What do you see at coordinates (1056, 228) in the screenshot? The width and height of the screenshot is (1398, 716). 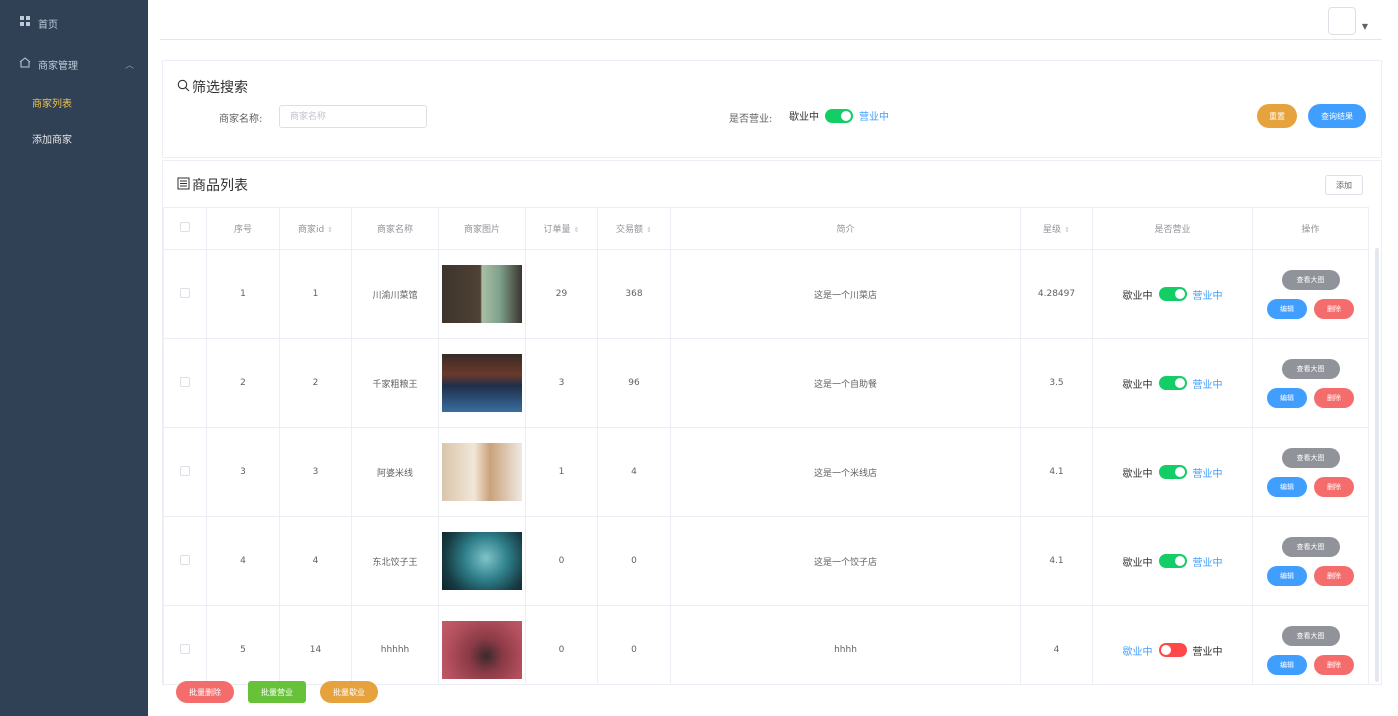 I see `header-stars: 星级 ⇕` at bounding box center [1056, 228].